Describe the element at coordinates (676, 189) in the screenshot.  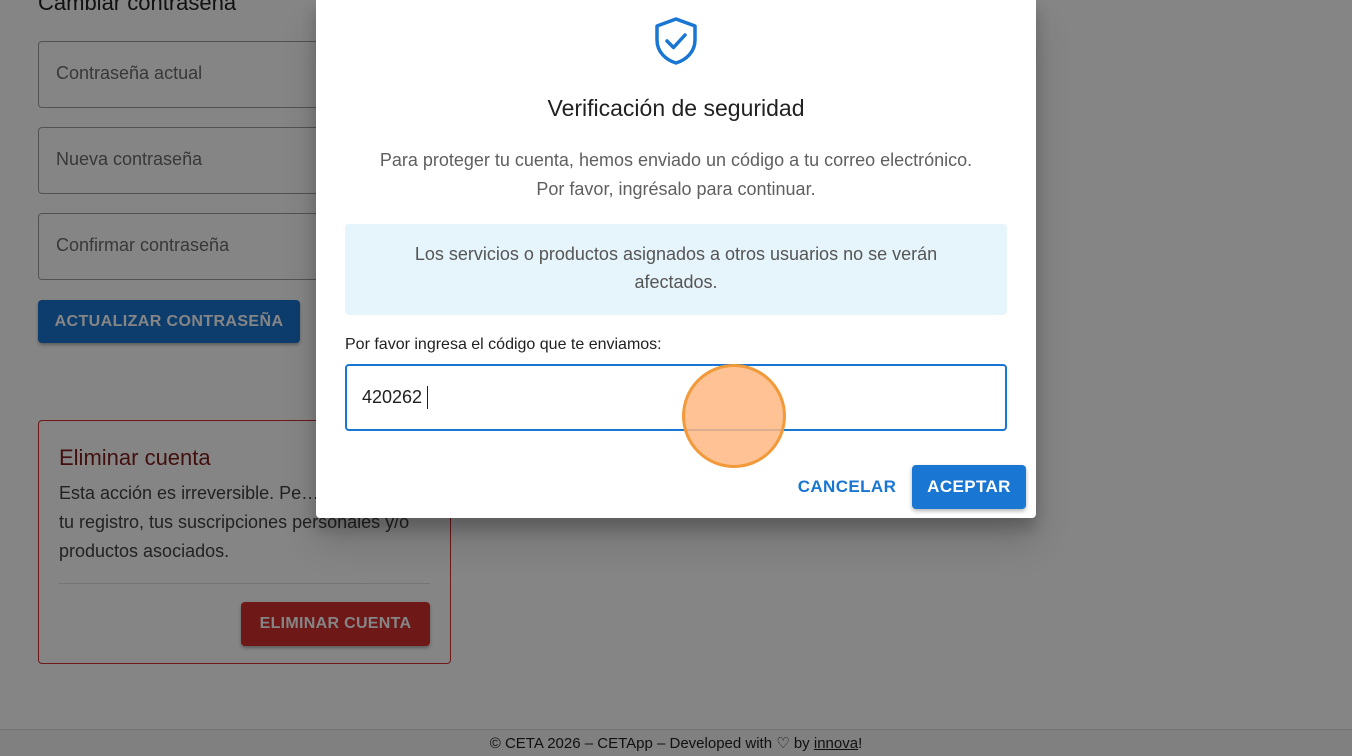
I see `dialog-message-line2: Por favor, ingrésalo para continuar.` at that location.